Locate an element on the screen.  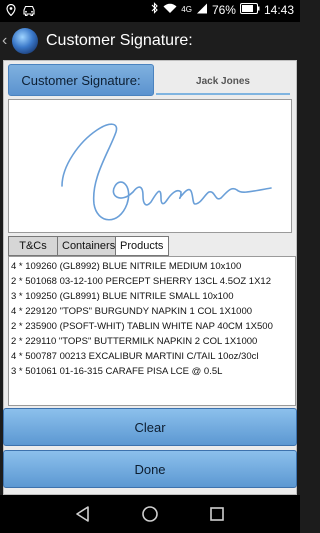
signature-stroke is located at coordinates (166, 172).